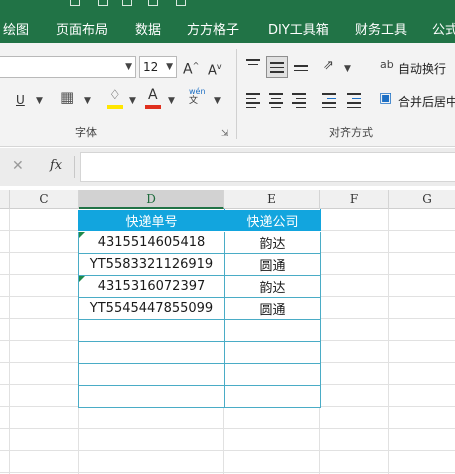 This screenshot has height=474, width=455. I want to click on column-headers: C D E F G, so click(227, 199).